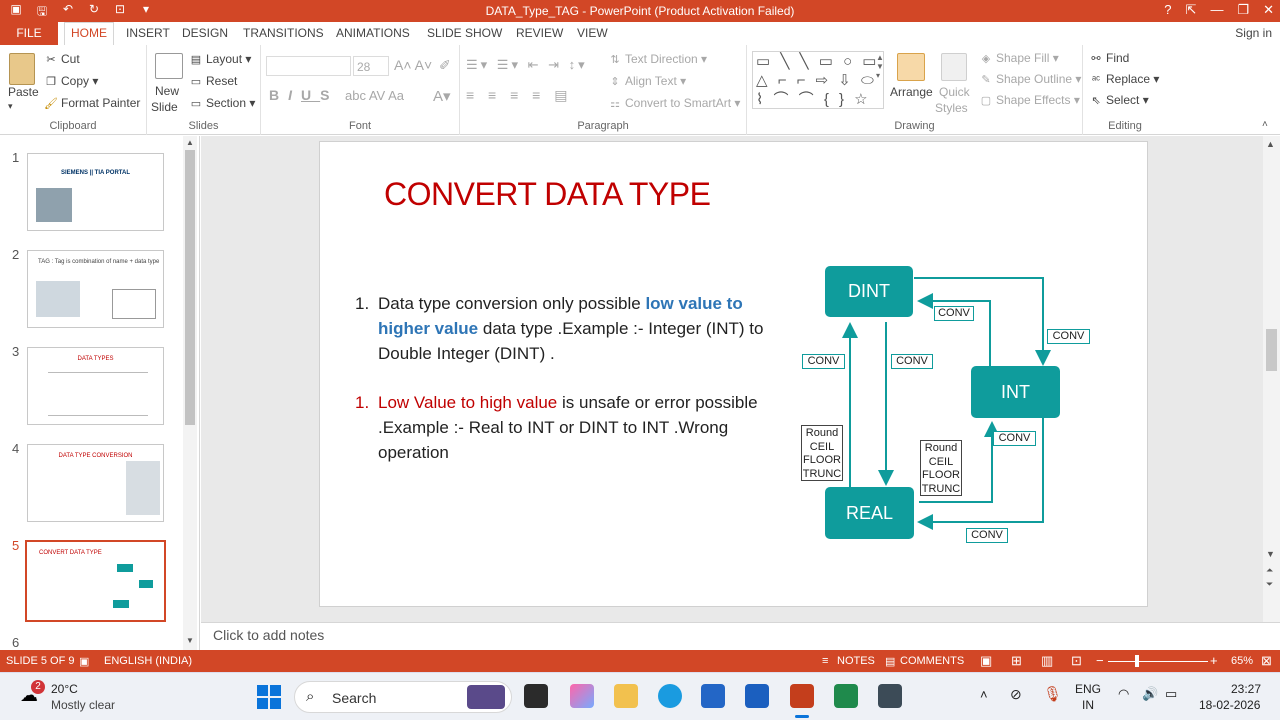 This screenshot has height=720, width=1280. Describe the element at coordinates (29, 33) in the screenshot. I see `tab-file: FILE` at that location.